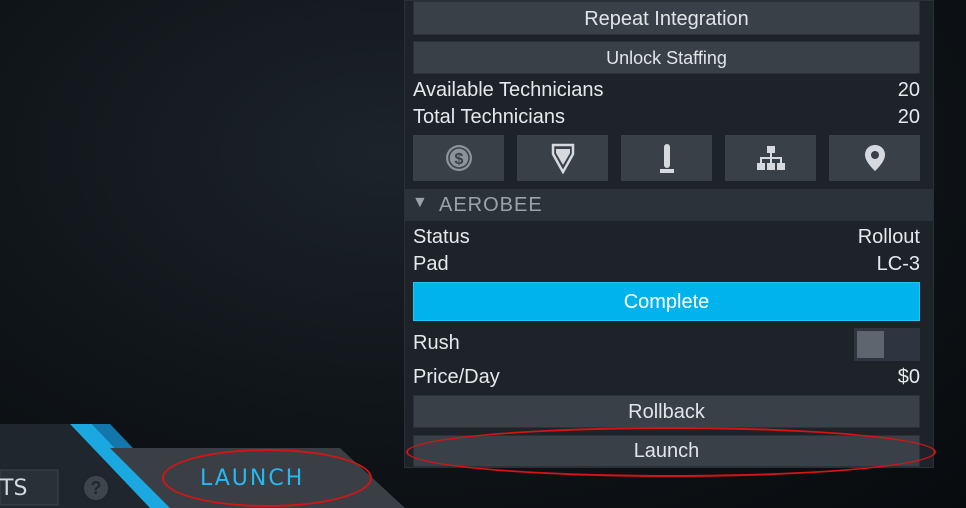  I want to click on location-button, so click(874, 158).